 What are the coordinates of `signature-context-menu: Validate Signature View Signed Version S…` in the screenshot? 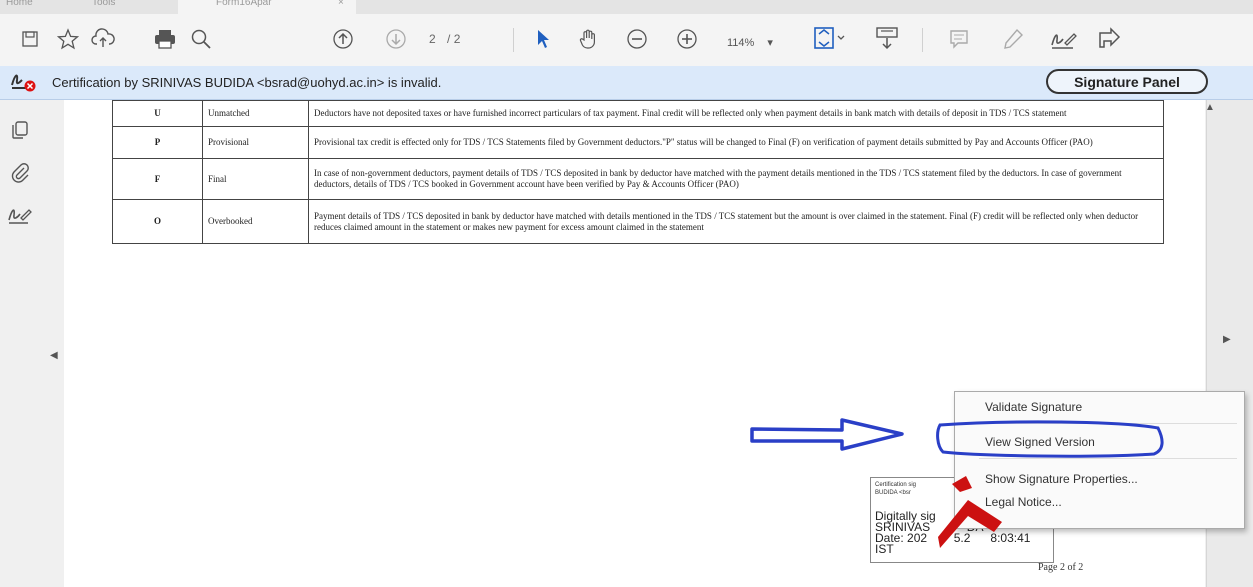 It's located at (1099, 460).